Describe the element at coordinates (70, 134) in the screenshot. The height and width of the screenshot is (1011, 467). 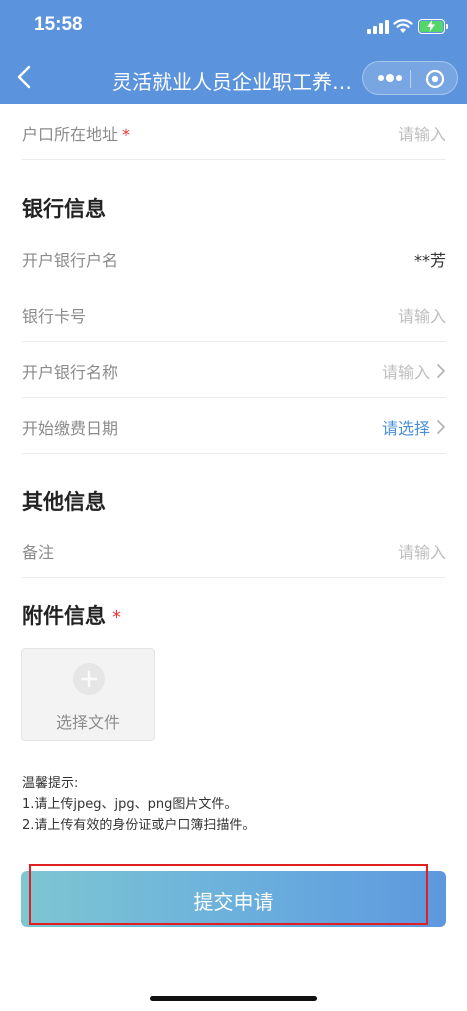
I see `hukou-address-label: 户口所在地址` at that location.